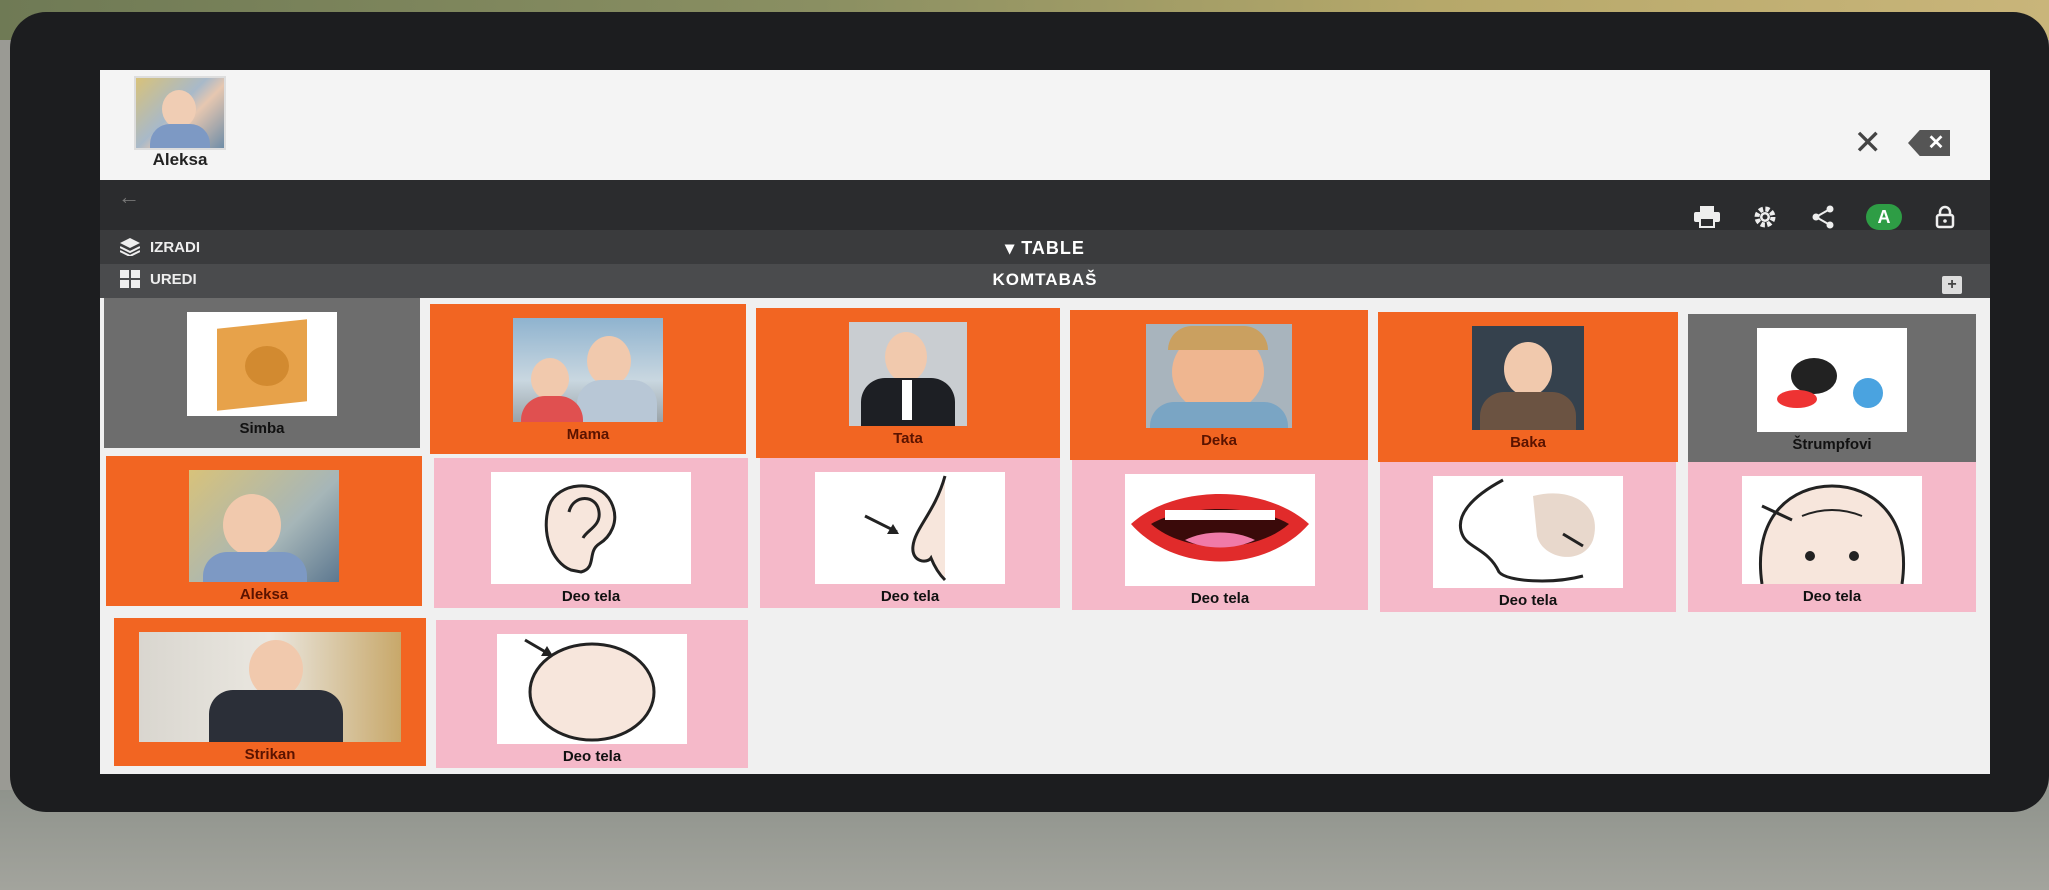  I want to click on toolbar: ← A, so click(1045, 205).